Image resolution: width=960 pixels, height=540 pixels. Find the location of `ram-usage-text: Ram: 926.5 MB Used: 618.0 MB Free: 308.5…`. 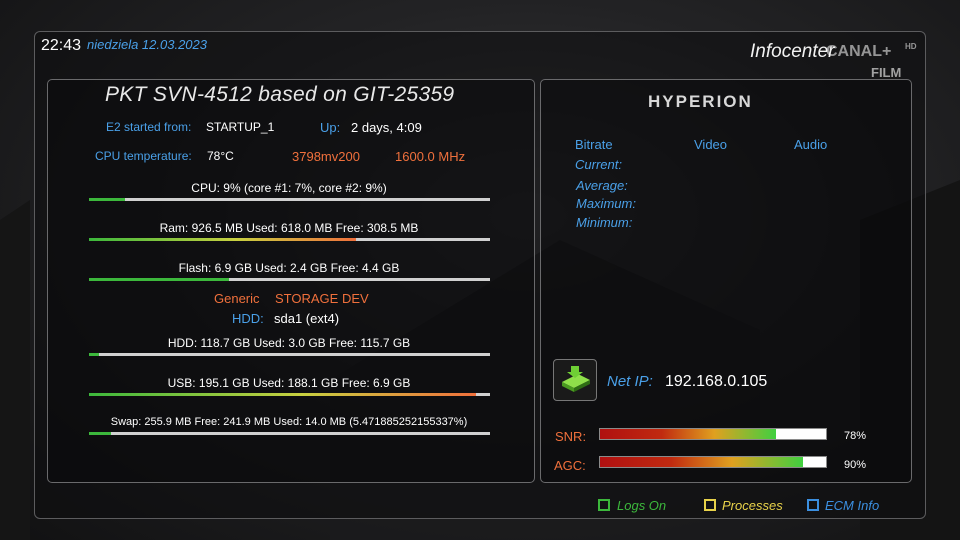

ram-usage-text: Ram: 926.5 MB Used: 618.0 MB Free: 308.5… is located at coordinates (289, 228).